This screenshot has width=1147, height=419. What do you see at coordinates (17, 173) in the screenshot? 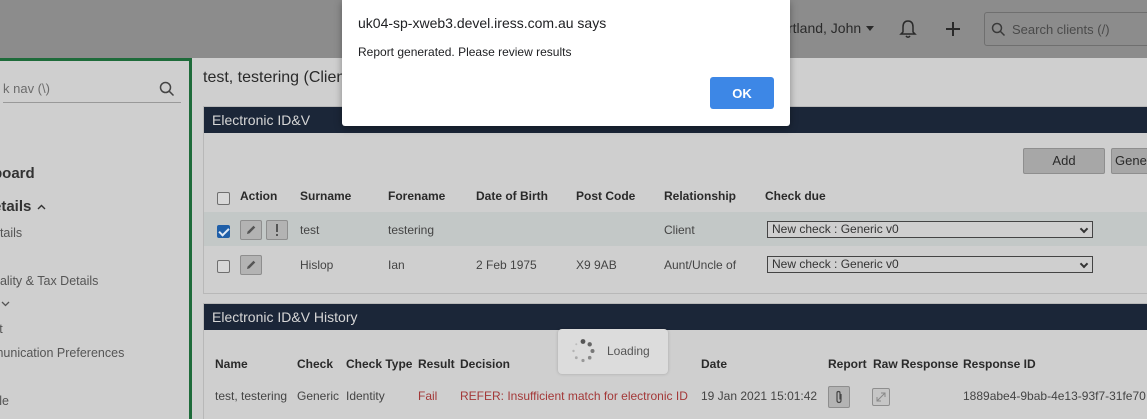
I see `sidebar-item-dashboard: board` at bounding box center [17, 173].